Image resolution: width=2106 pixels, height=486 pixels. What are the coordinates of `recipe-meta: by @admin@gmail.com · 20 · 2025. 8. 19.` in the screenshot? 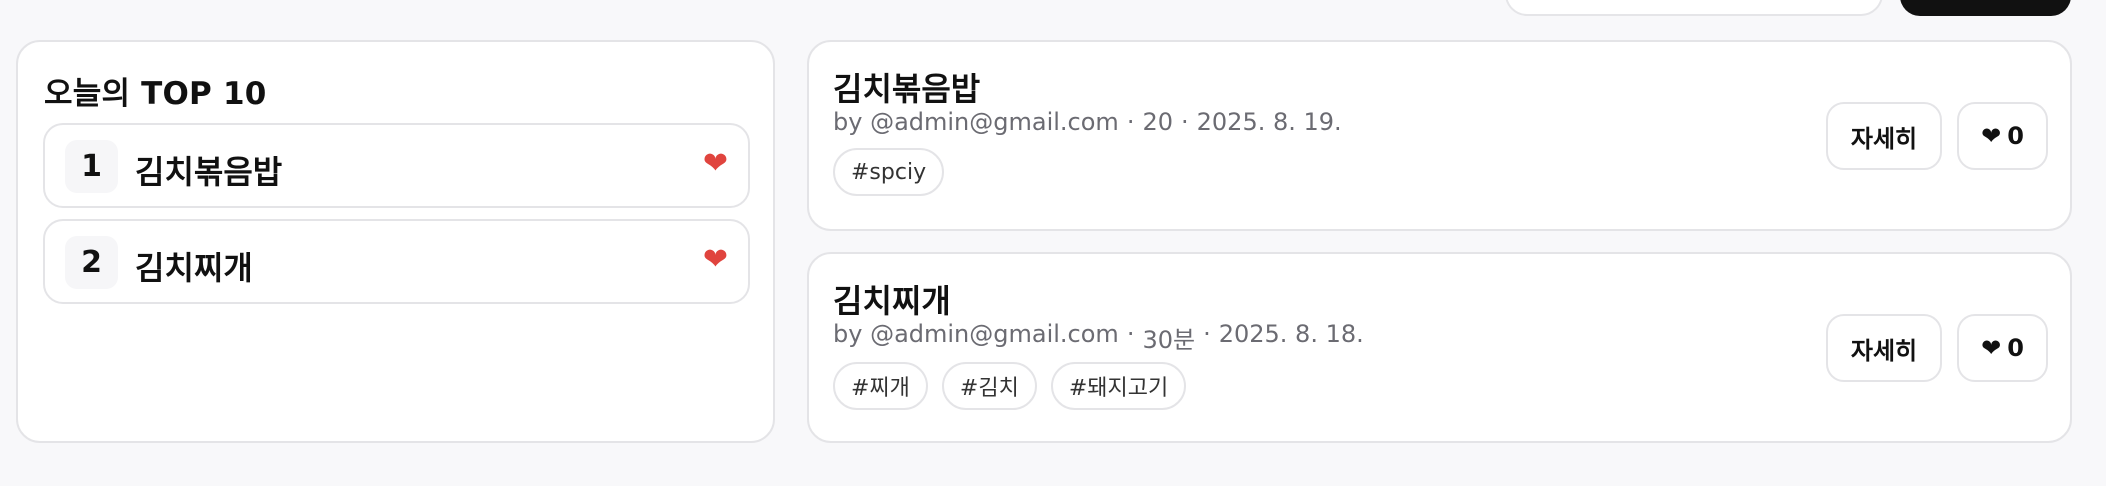 It's located at (1087, 122).